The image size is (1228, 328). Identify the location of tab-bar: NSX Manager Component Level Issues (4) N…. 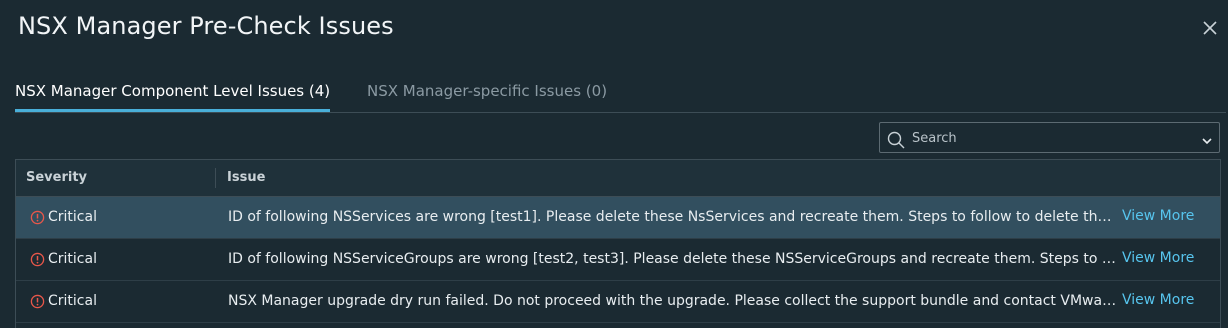
(620, 91).